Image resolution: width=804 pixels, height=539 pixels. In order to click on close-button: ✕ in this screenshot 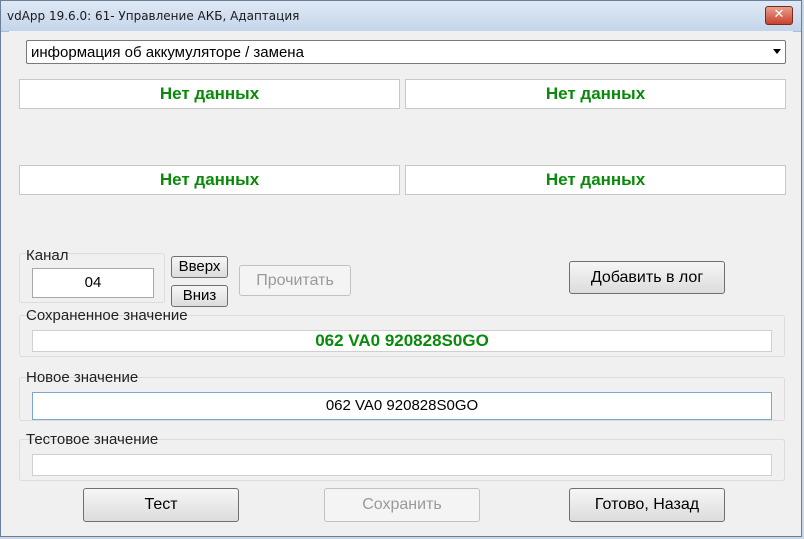, I will do `click(779, 15)`.